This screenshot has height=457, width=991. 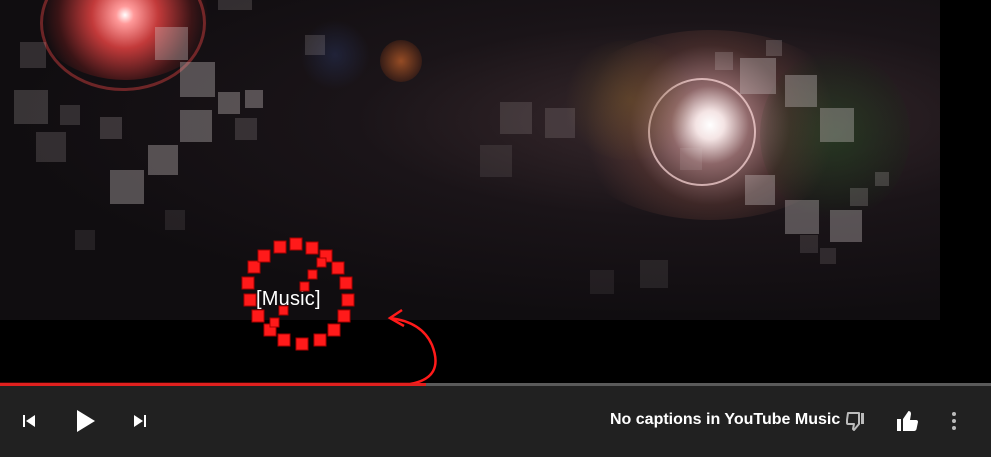 What do you see at coordinates (401, 61) in the screenshot?
I see `lens-flare-orange` at bounding box center [401, 61].